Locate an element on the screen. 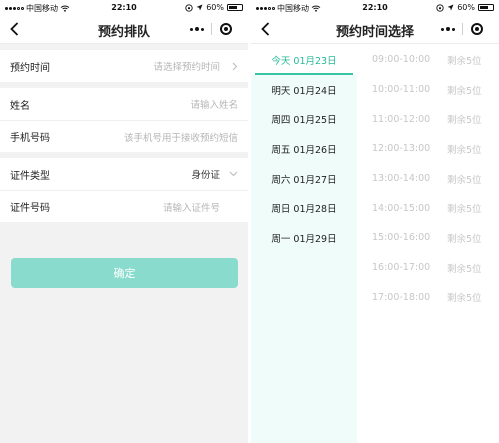 Image resolution: width=499 pixels, height=443 pixels. time-slot: 16:00-17:00 剩余5位 is located at coordinates (428, 268).